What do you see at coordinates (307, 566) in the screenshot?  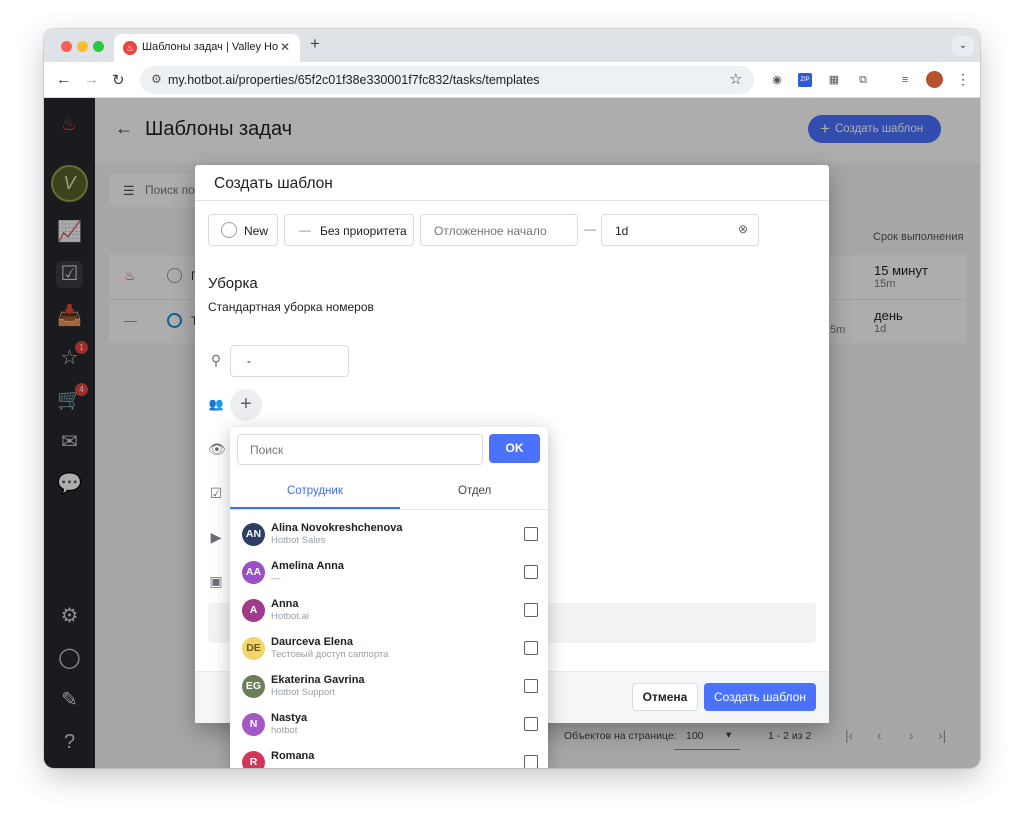 I see `employee-name: Amelina Anna` at bounding box center [307, 566].